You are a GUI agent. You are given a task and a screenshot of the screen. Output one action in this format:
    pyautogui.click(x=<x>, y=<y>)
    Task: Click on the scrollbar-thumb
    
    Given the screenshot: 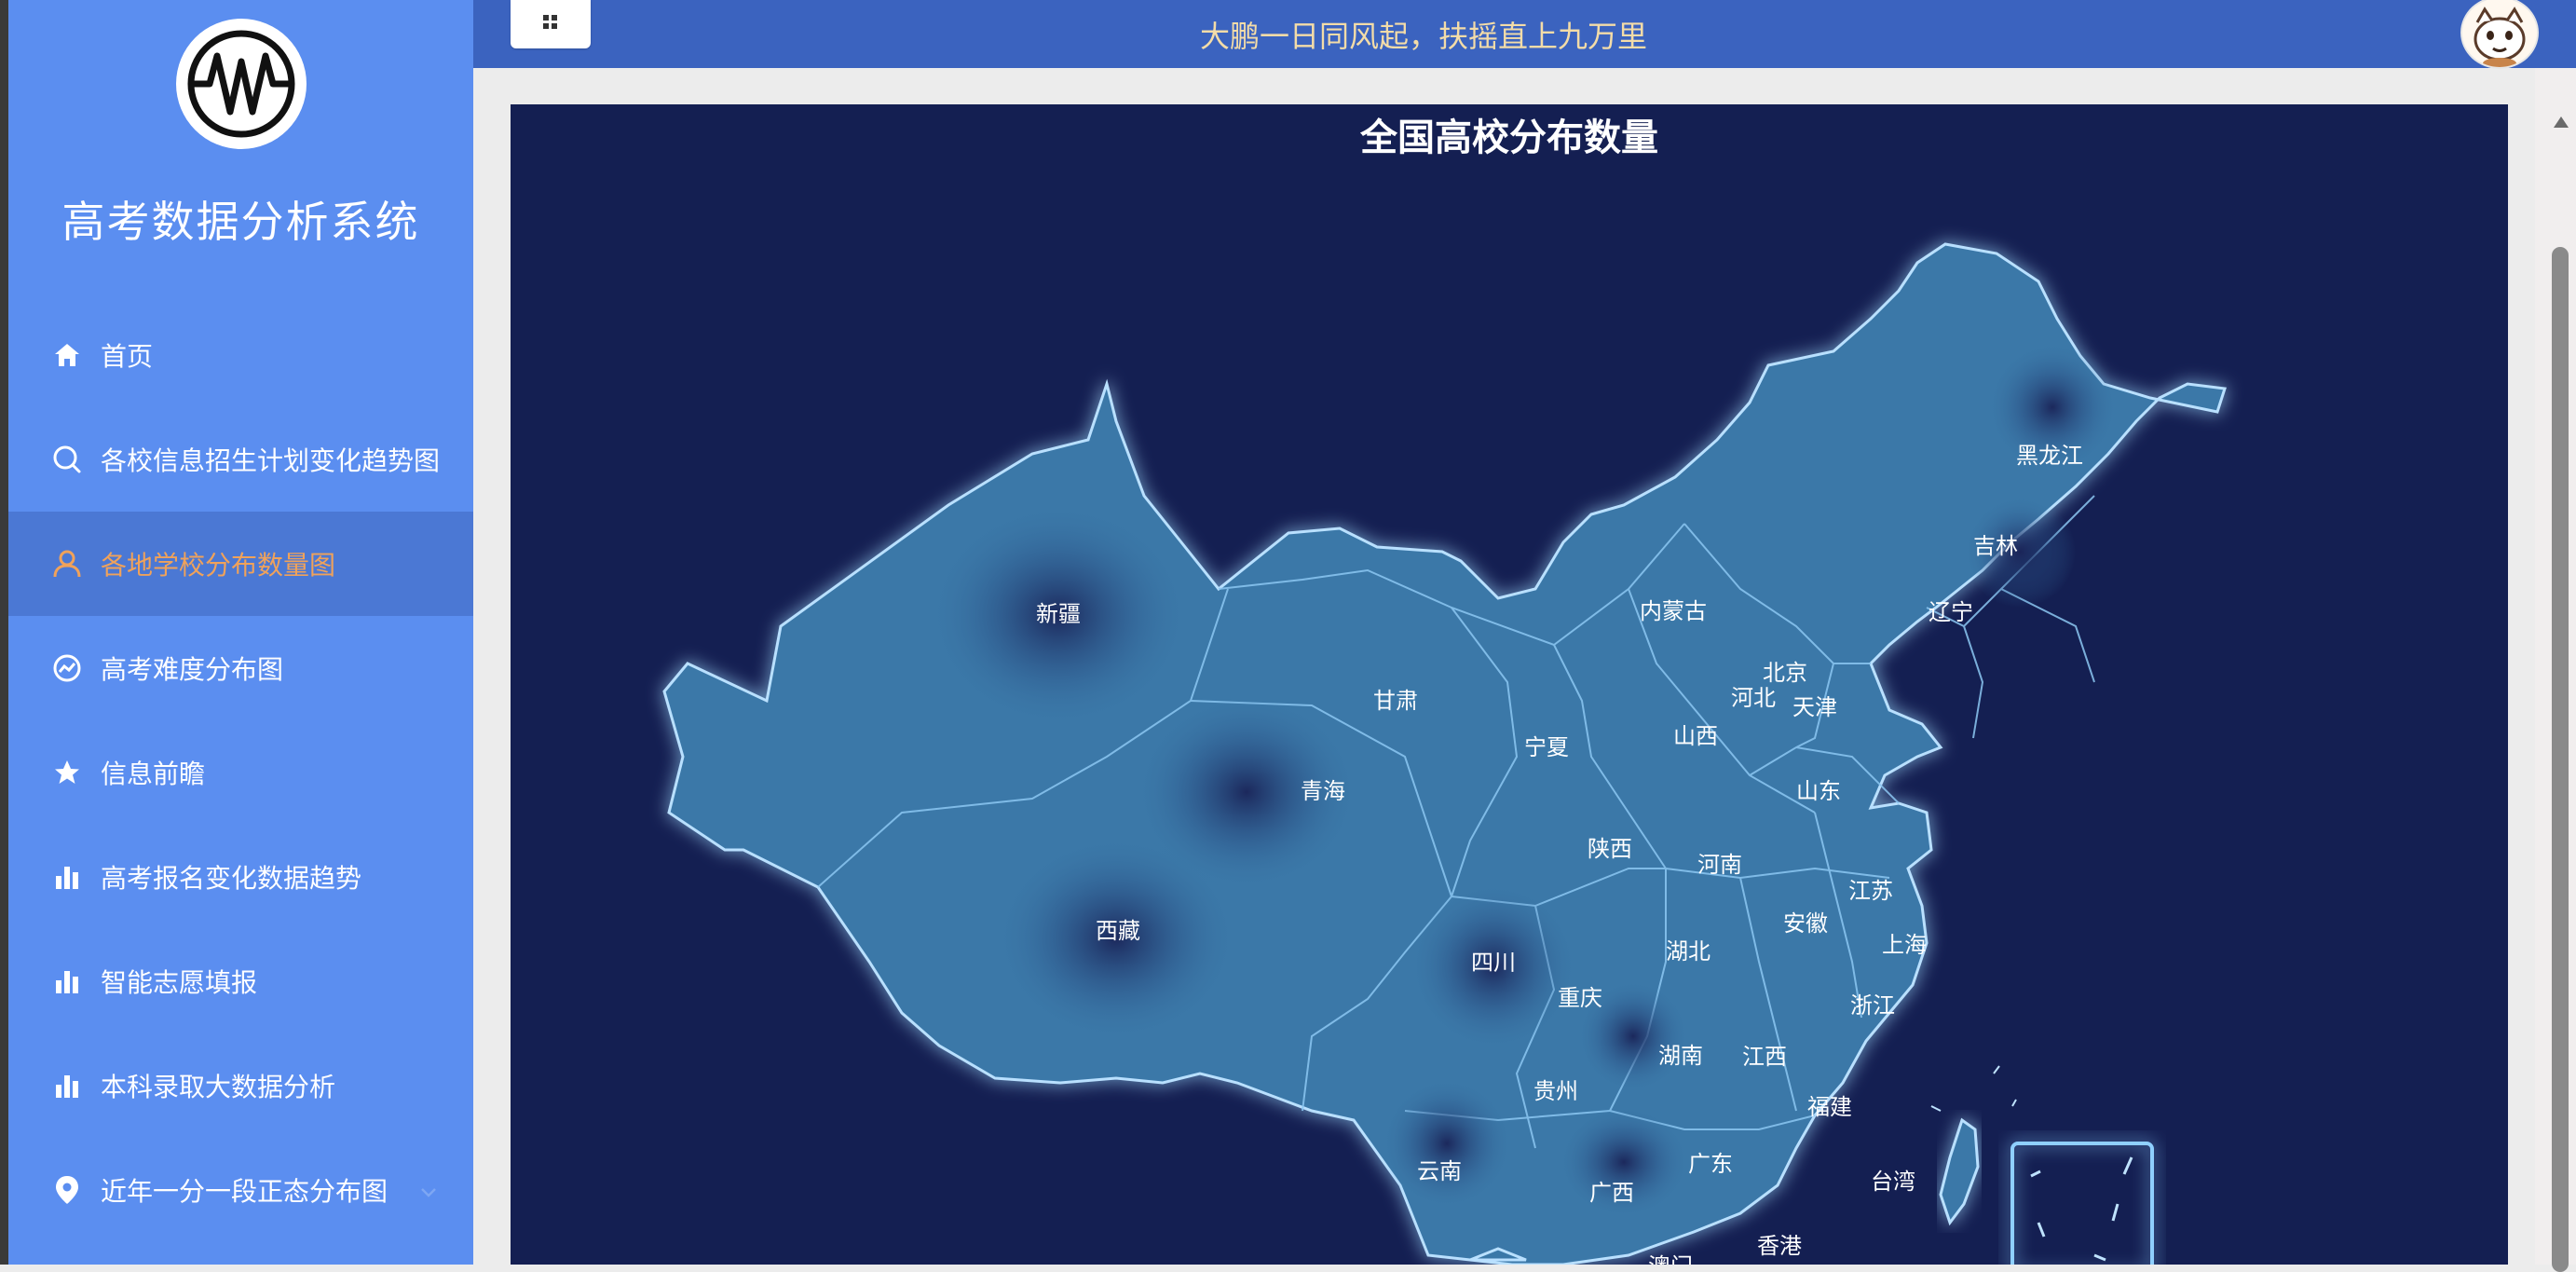 What is the action you would take?
    pyautogui.click(x=2560, y=759)
    